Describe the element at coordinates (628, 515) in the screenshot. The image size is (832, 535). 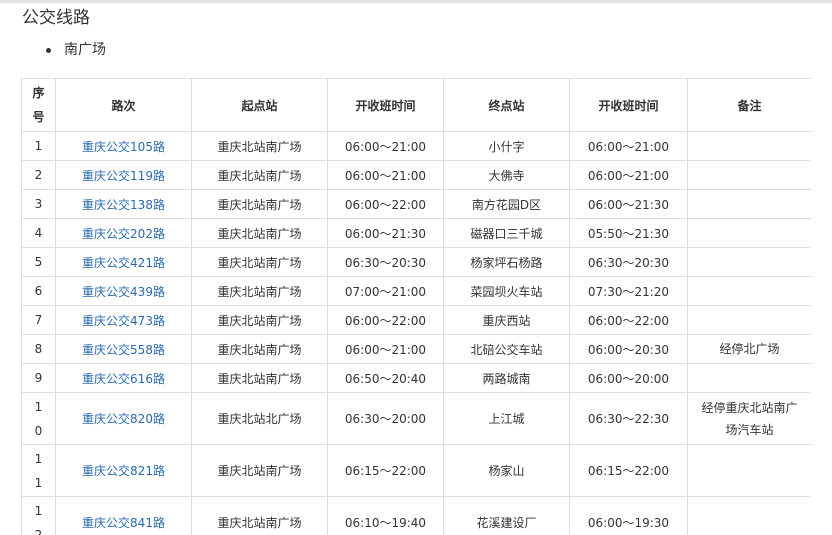
I see `cell-end-hours: 06:00～19:30` at that location.